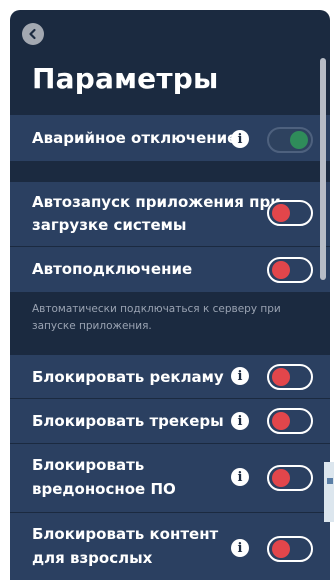 This screenshot has width=334, height=580. What do you see at coordinates (323, 169) in the screenshot?
I see `scrollbar-thumb` at bounding box center [323, 169].